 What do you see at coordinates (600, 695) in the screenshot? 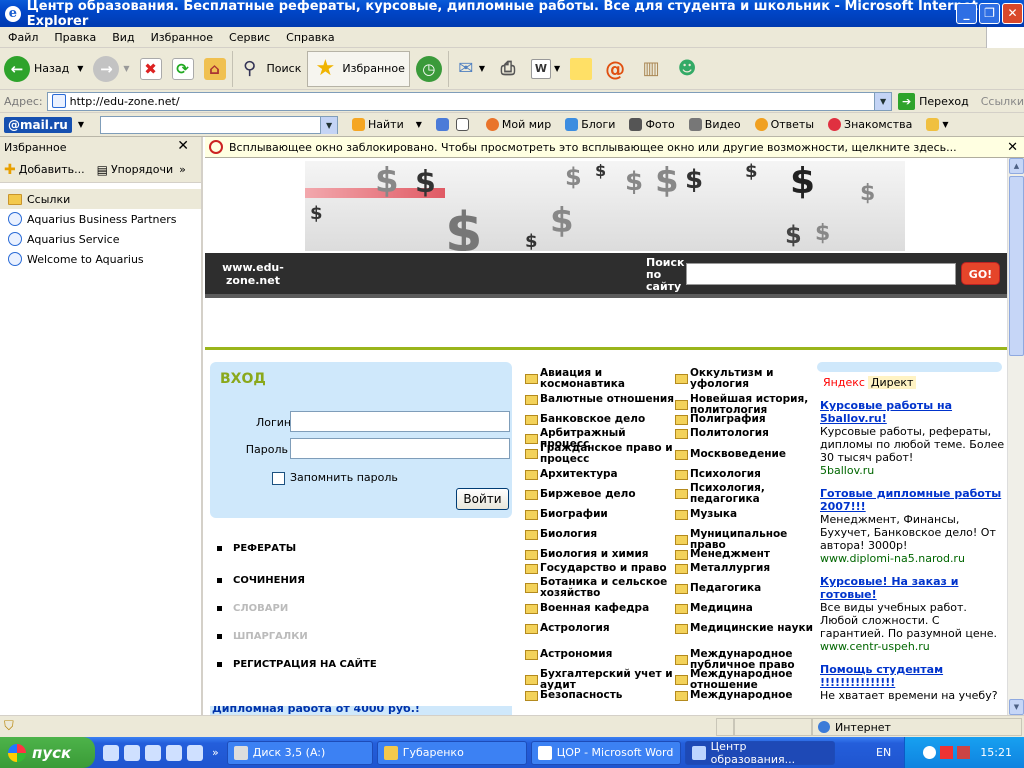
I see `category-link: Безопасность` at bounding box center [600, 695].